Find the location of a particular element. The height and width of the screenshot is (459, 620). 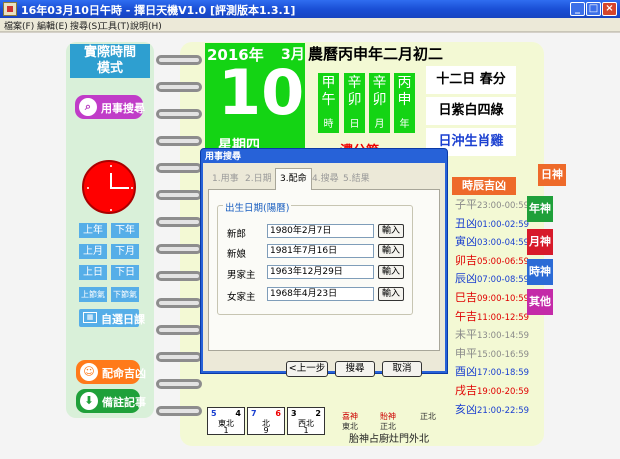

fortune-god-direction: 貽神 正北 is located at coordinates (388, 422).